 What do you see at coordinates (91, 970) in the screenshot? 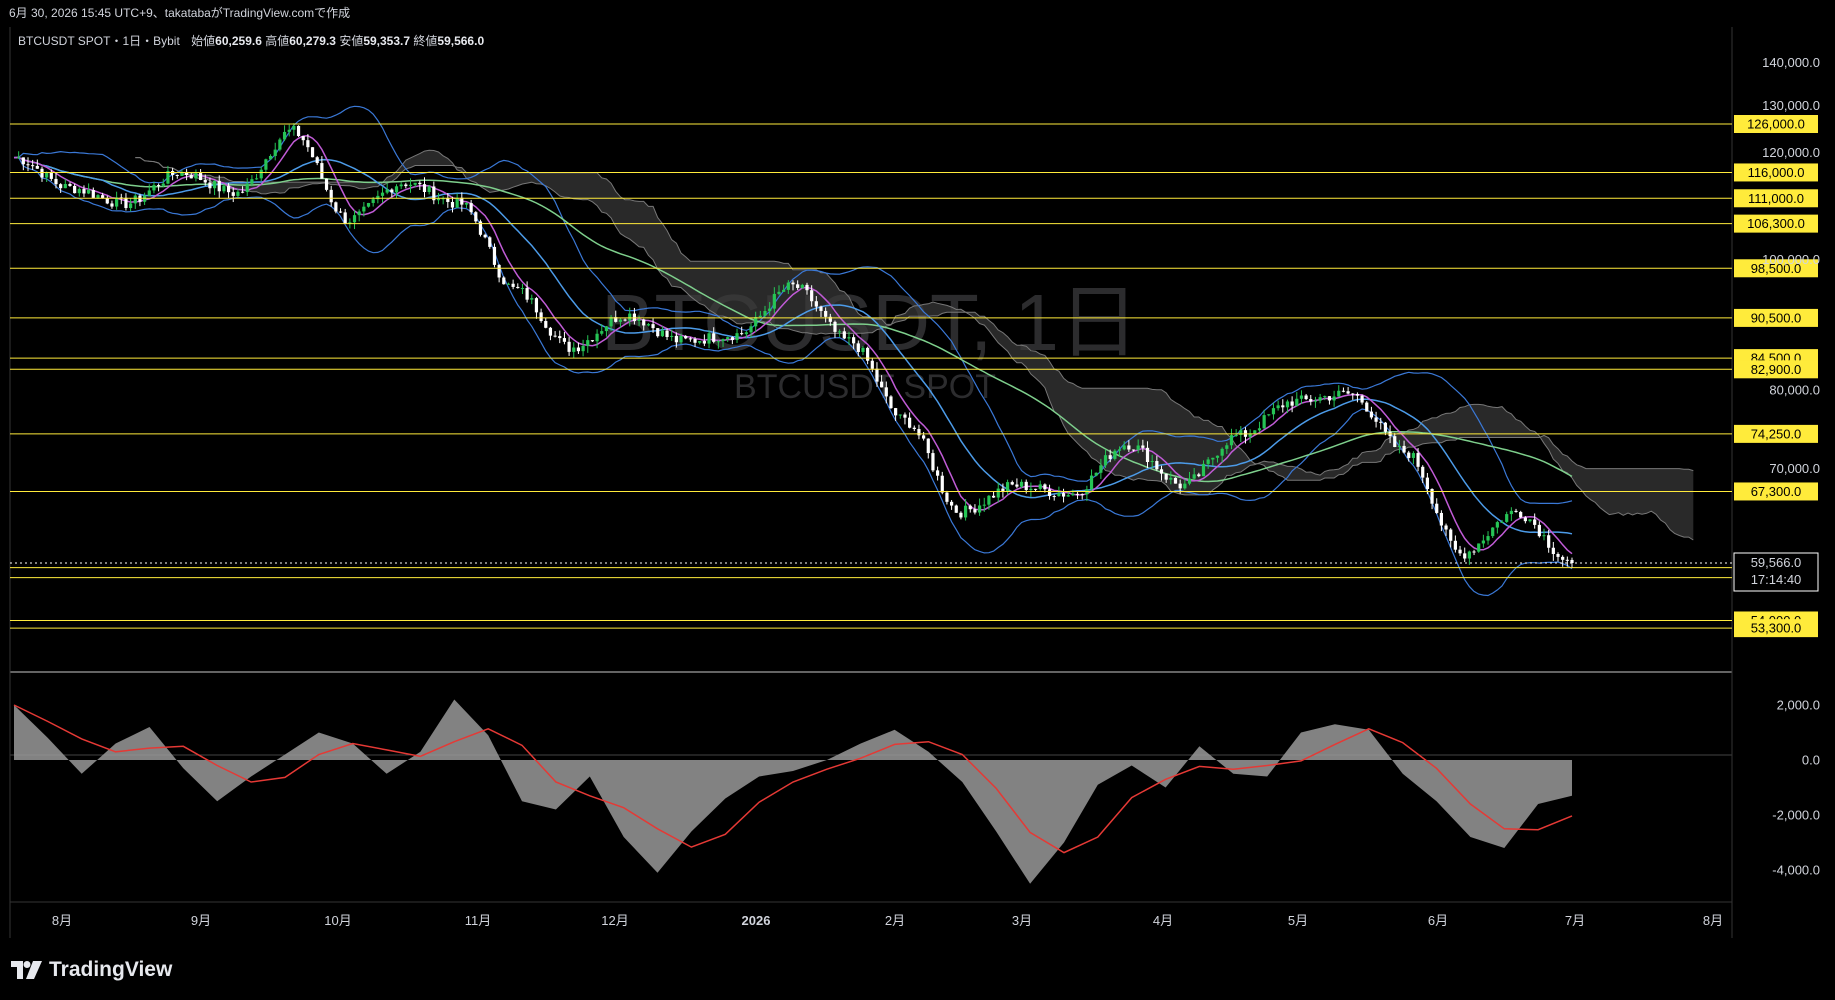
I see `tradingview-logo: TradingView` at bounding box center [91, 970].